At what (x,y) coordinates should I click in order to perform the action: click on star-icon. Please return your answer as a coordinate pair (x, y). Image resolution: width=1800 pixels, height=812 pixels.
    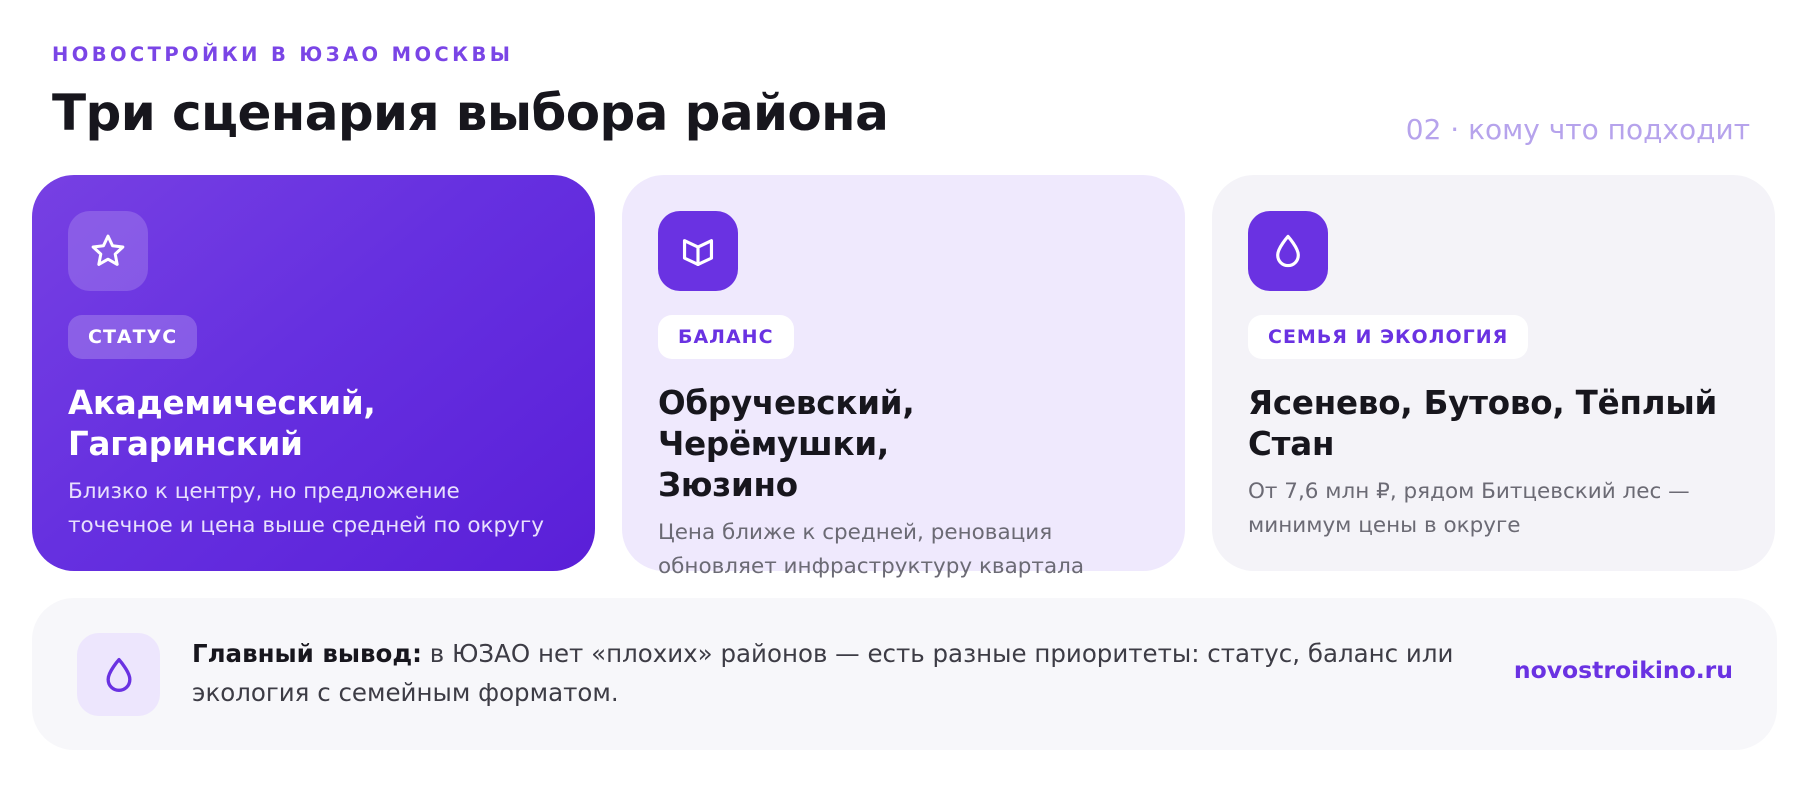
    Looking at the image, I should click on (108, 251).